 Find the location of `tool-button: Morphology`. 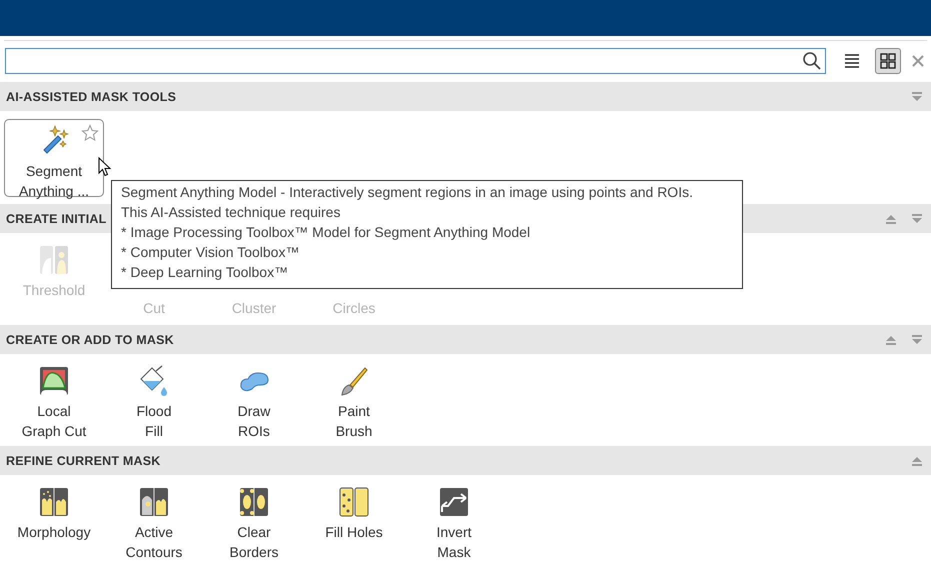

tool-button: Morphology is located at coordinates (54, 532).